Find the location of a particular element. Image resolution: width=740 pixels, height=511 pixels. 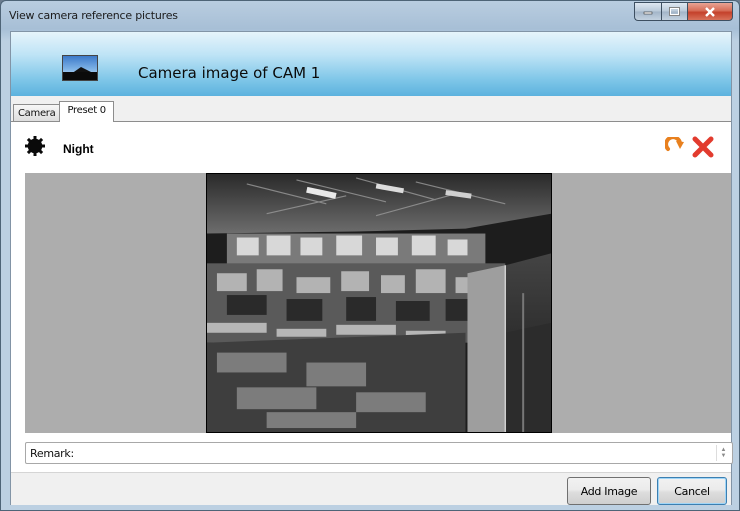

tab-strip: Camera Preset 0 is located at coordinates (63, 111).